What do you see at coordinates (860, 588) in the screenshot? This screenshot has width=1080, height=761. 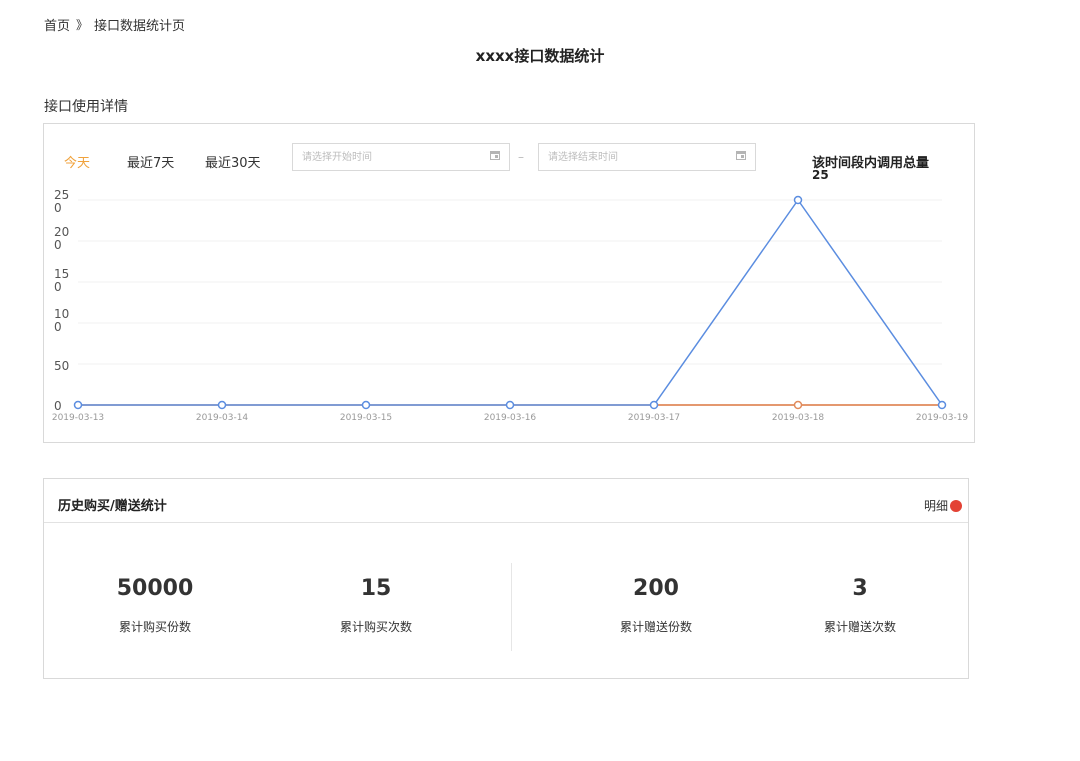 I see `stat-value: 3` at bounding box center [860, 588].